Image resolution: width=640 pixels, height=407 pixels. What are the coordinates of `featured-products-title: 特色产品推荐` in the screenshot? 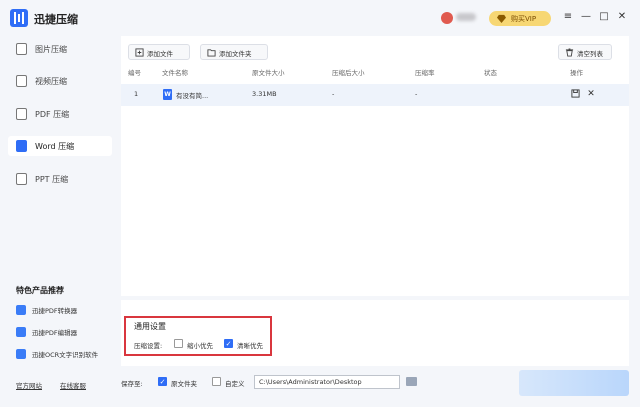 It's located at (40, 290).